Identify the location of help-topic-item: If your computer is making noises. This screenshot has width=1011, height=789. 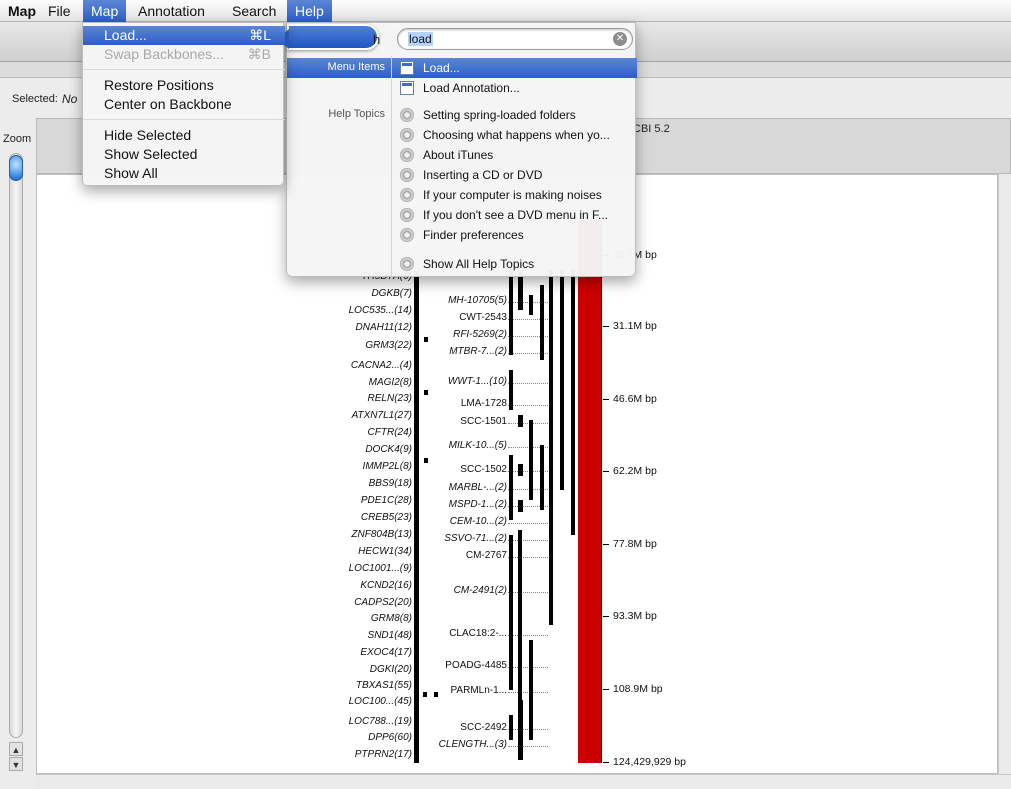
(517, 195).